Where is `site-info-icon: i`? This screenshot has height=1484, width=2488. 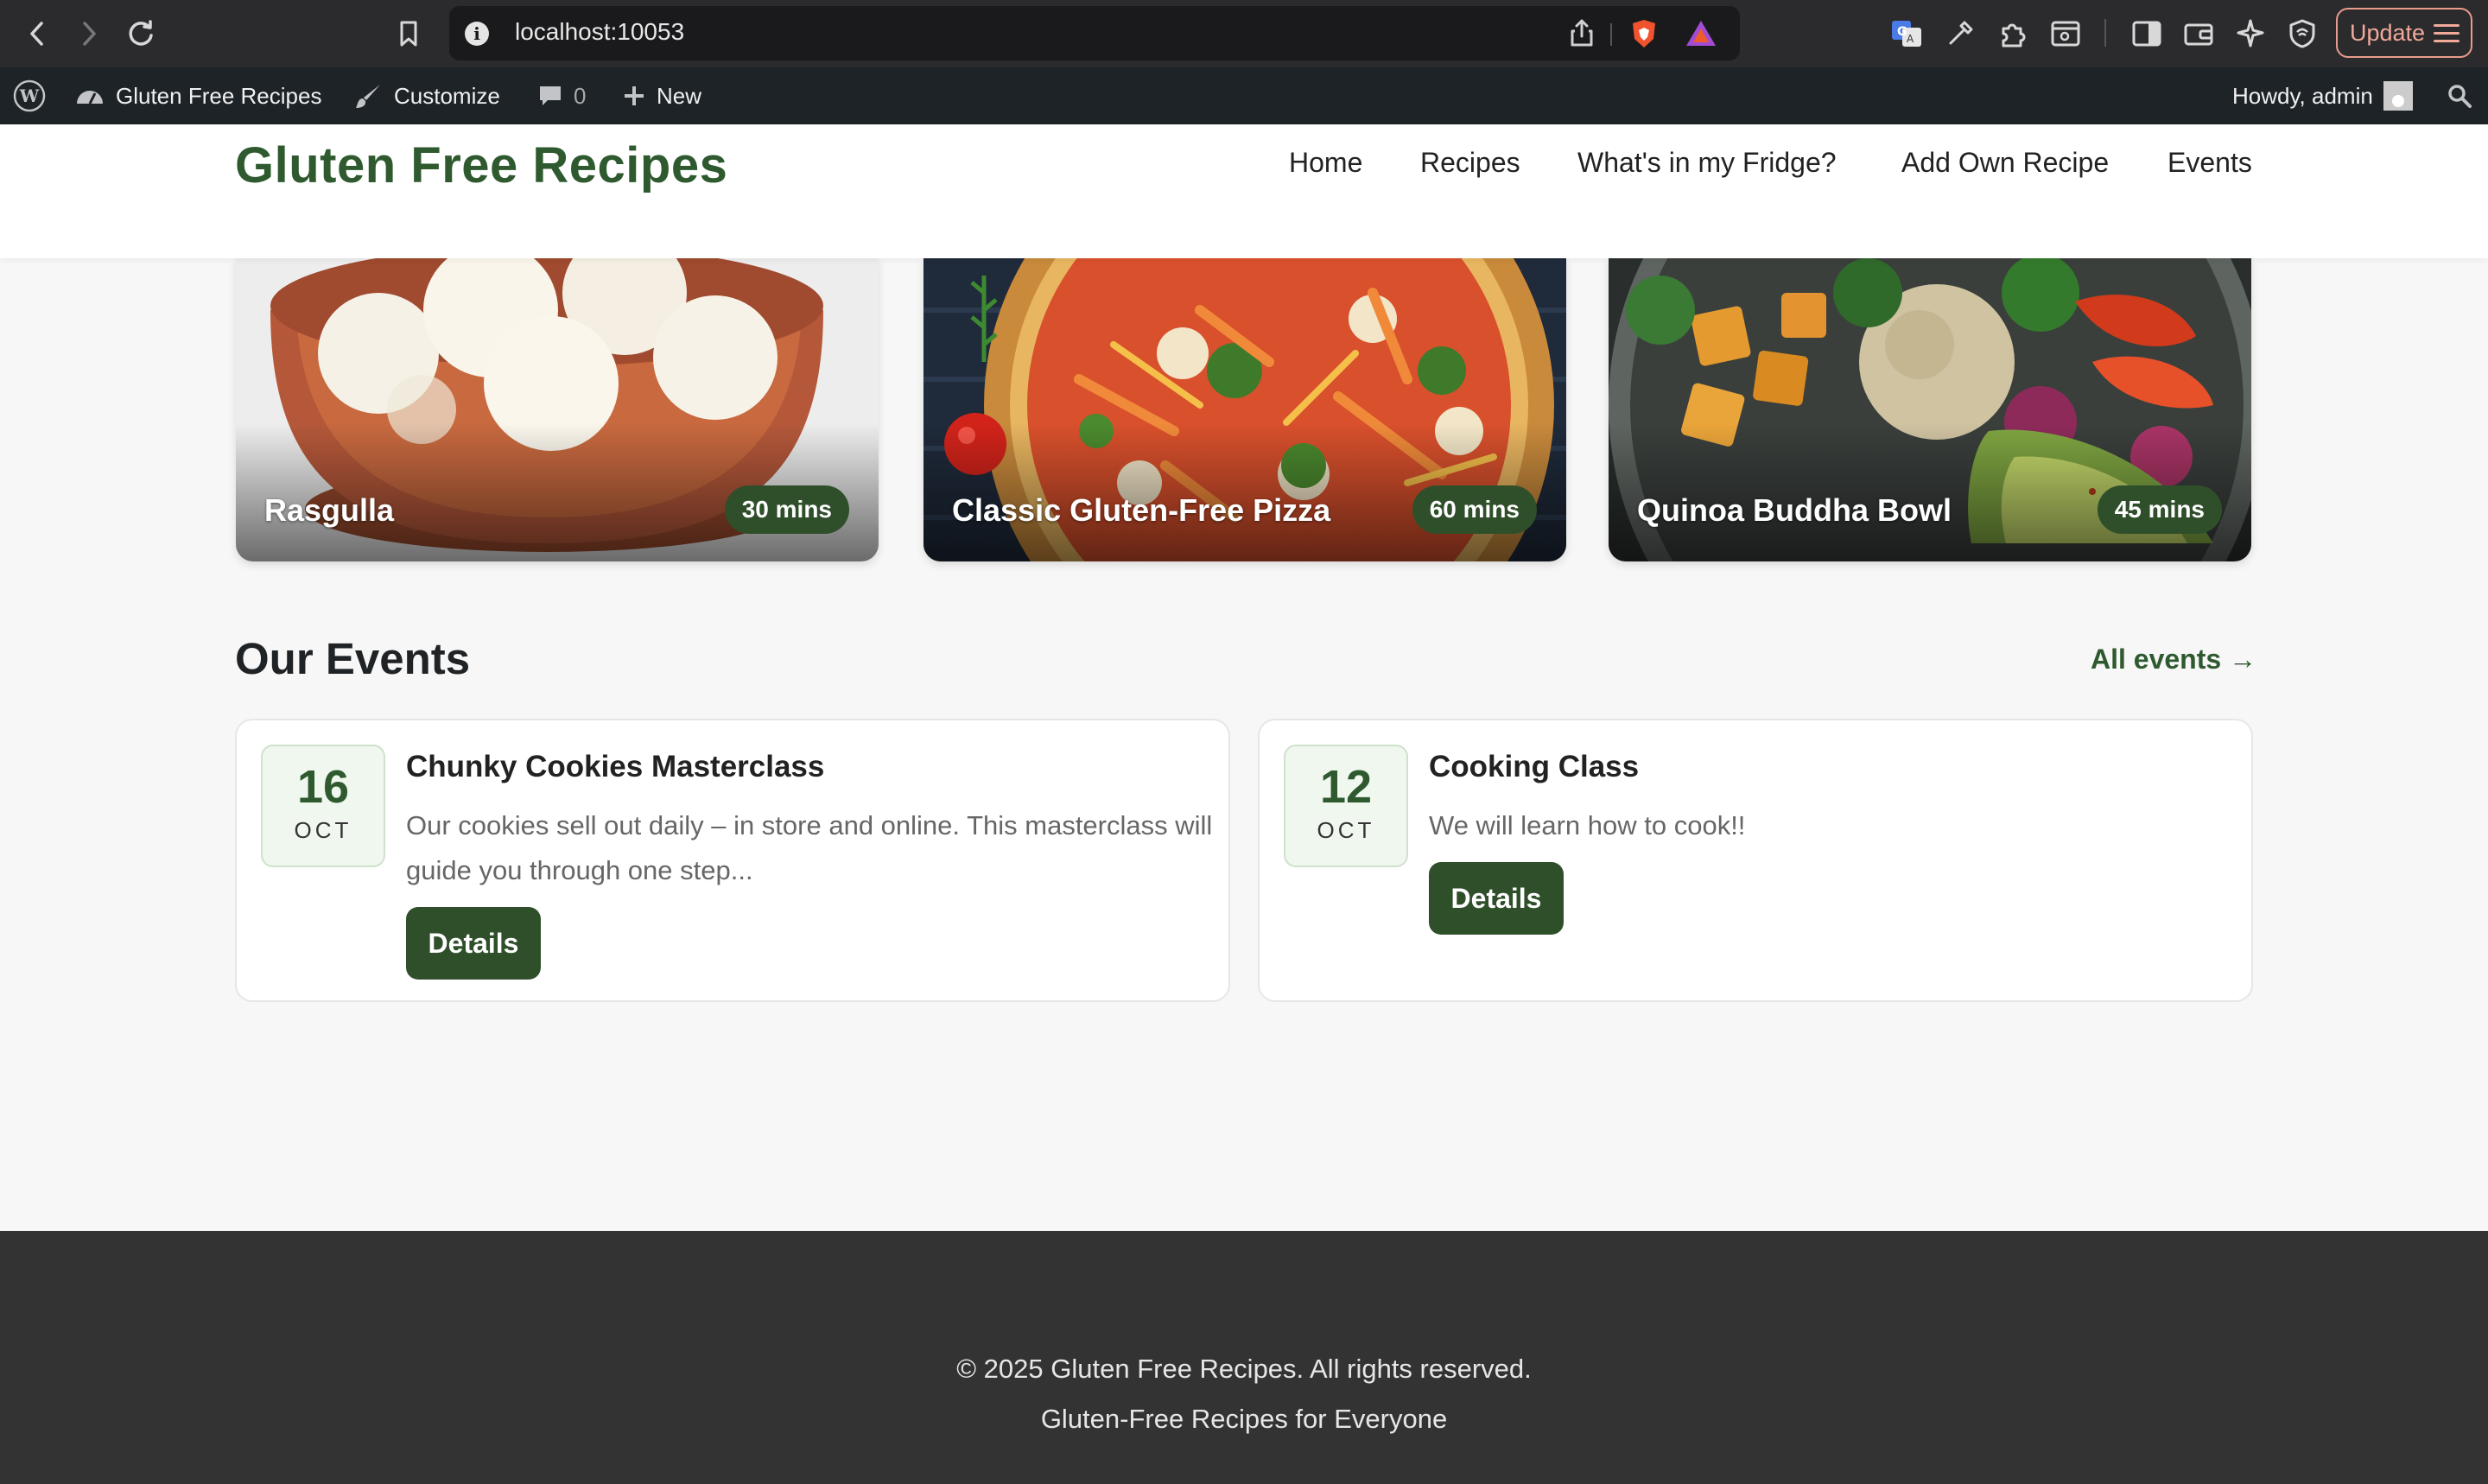
site-info-icon: i is located at coordinates (477, 34).